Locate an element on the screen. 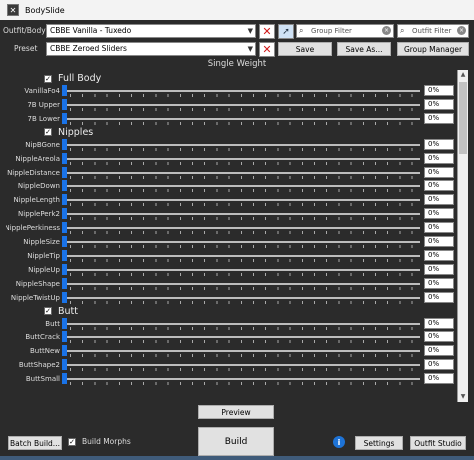 The image size is (474, 460). slider-name: NippleDown is located at coordinates (38, 186).